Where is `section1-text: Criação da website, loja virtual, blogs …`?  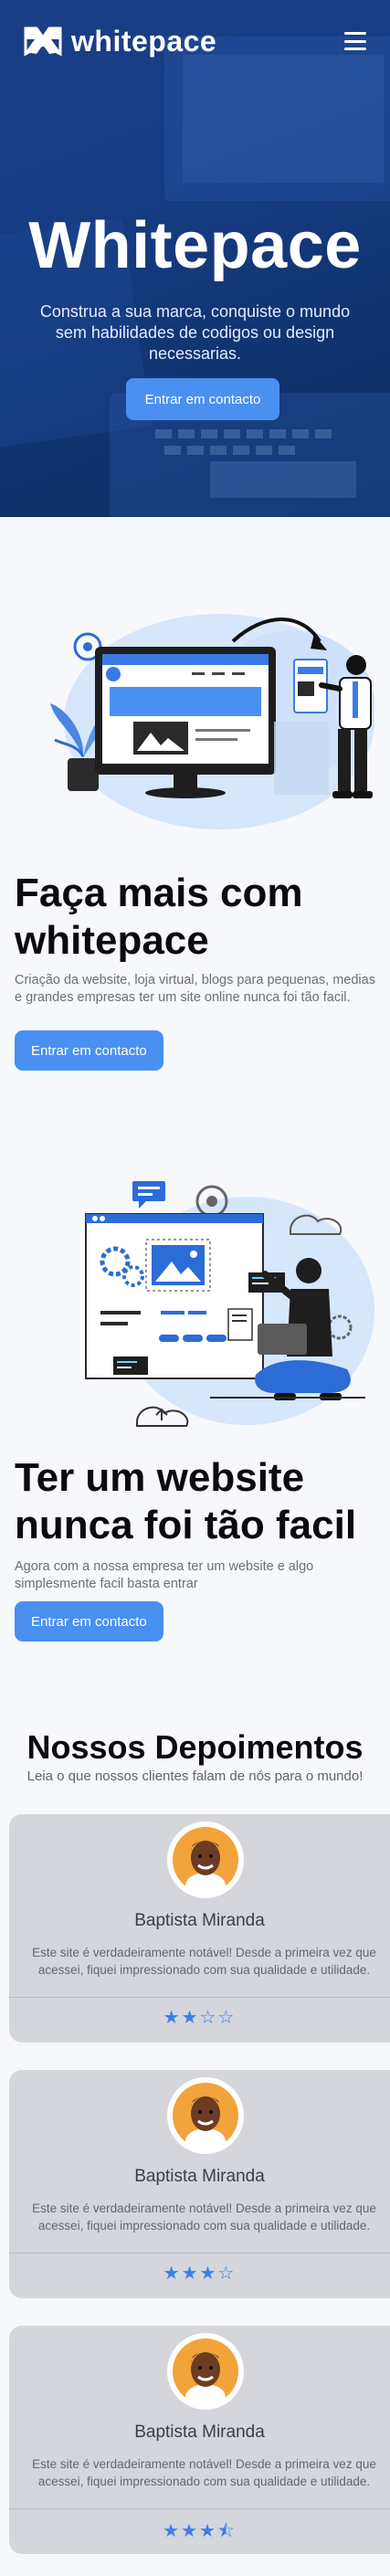 section1-text: Criação da website, loja virtual, blogs … is located at coordinates (195, 989).